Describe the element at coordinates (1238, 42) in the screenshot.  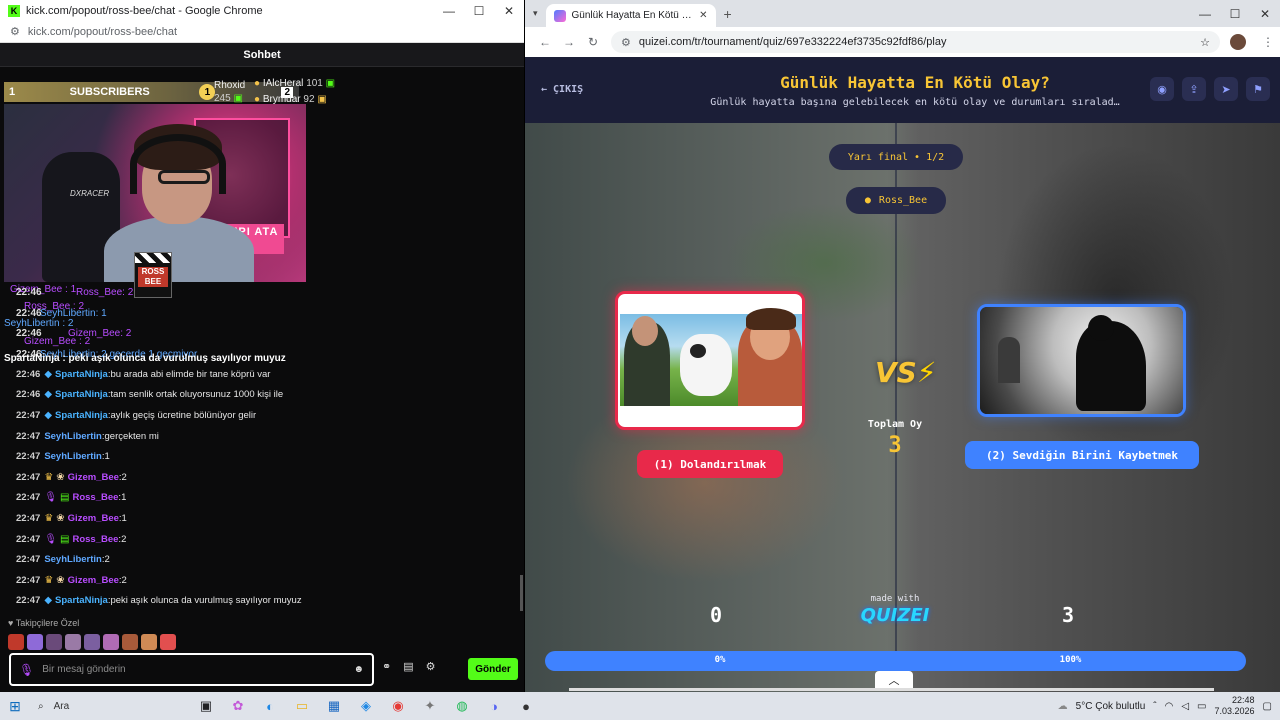
I see `profile-avatar` at that location.